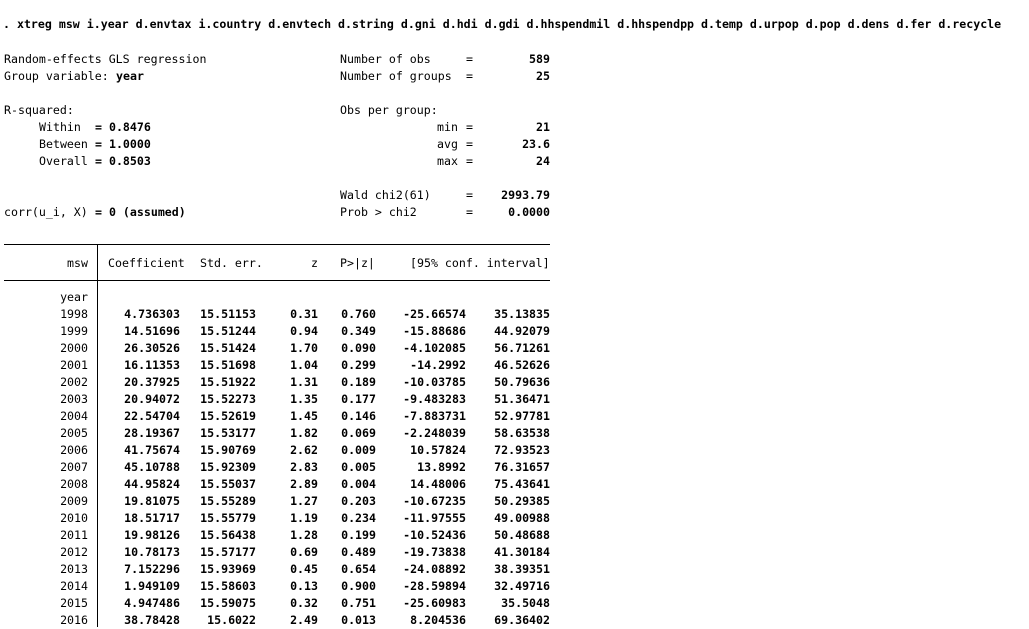 The height and width of the screenshot is (629, 1029). What do you see at coordinates (74, 314) in the screenshot?
I see `row-label: 1998` at bounding box center [74, 314].